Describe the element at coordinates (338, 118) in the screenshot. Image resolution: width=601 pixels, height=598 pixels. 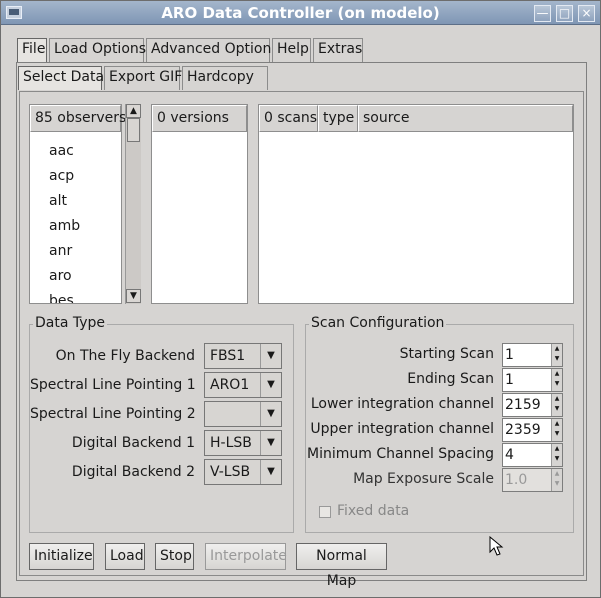
I see `type-header: type` at that location.